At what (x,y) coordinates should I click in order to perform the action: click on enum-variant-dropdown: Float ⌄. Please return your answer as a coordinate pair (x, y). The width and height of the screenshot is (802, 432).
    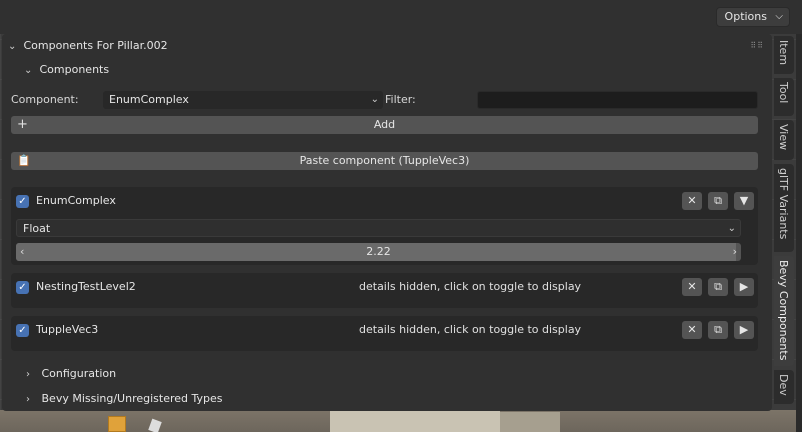
    Looking at the image, I should click on (378, 228).